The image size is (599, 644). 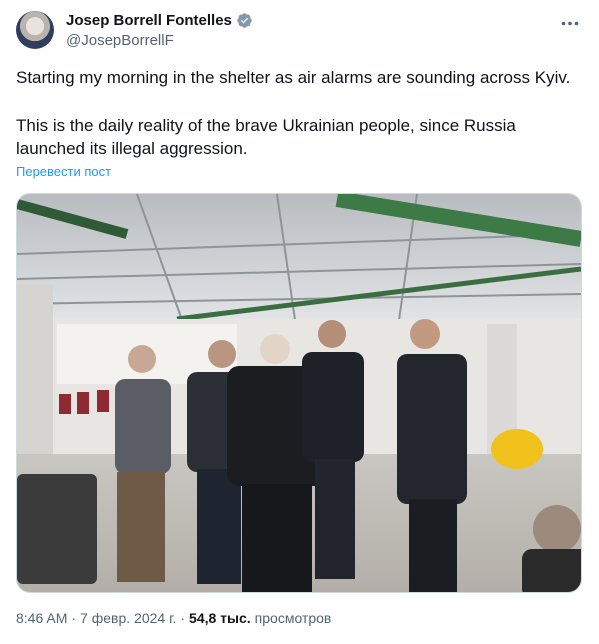 I want to click on author-name-row: Josep Borrell Fontelles, so click(x=159, y=20).